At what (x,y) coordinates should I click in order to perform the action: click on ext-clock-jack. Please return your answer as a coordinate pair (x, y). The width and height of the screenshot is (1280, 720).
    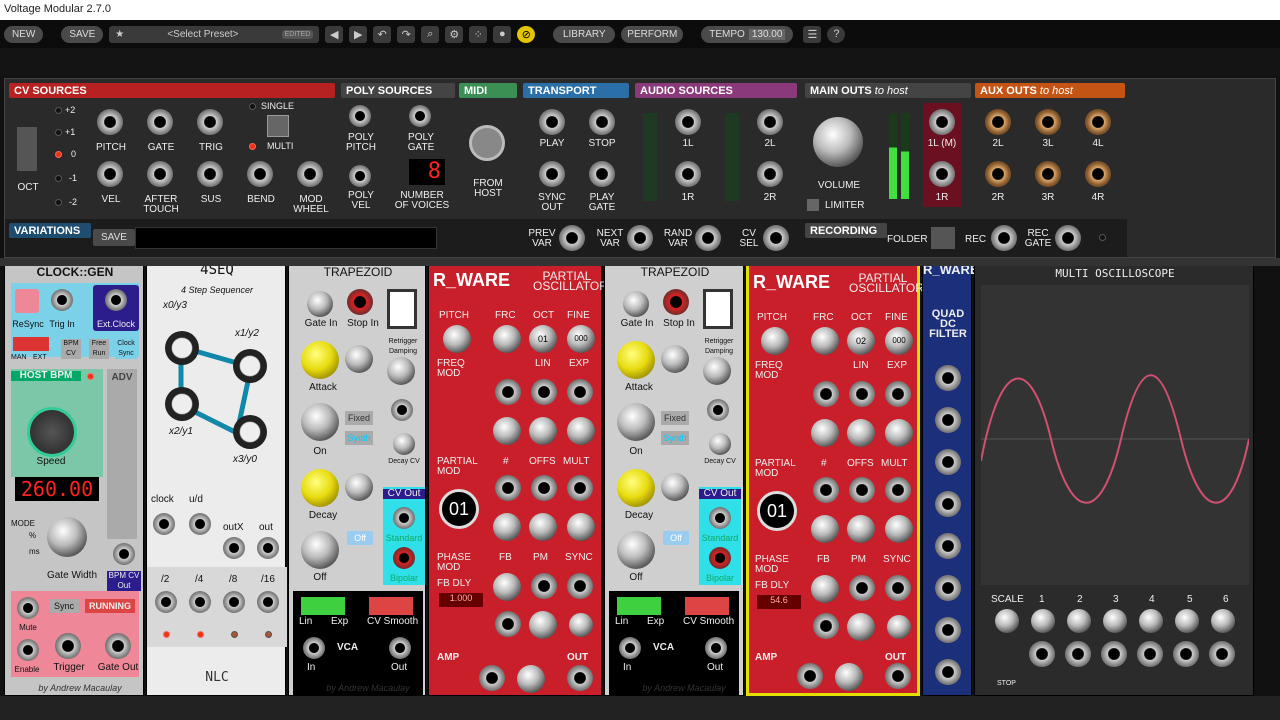
    Looking at the image, I should click on (116, 300).